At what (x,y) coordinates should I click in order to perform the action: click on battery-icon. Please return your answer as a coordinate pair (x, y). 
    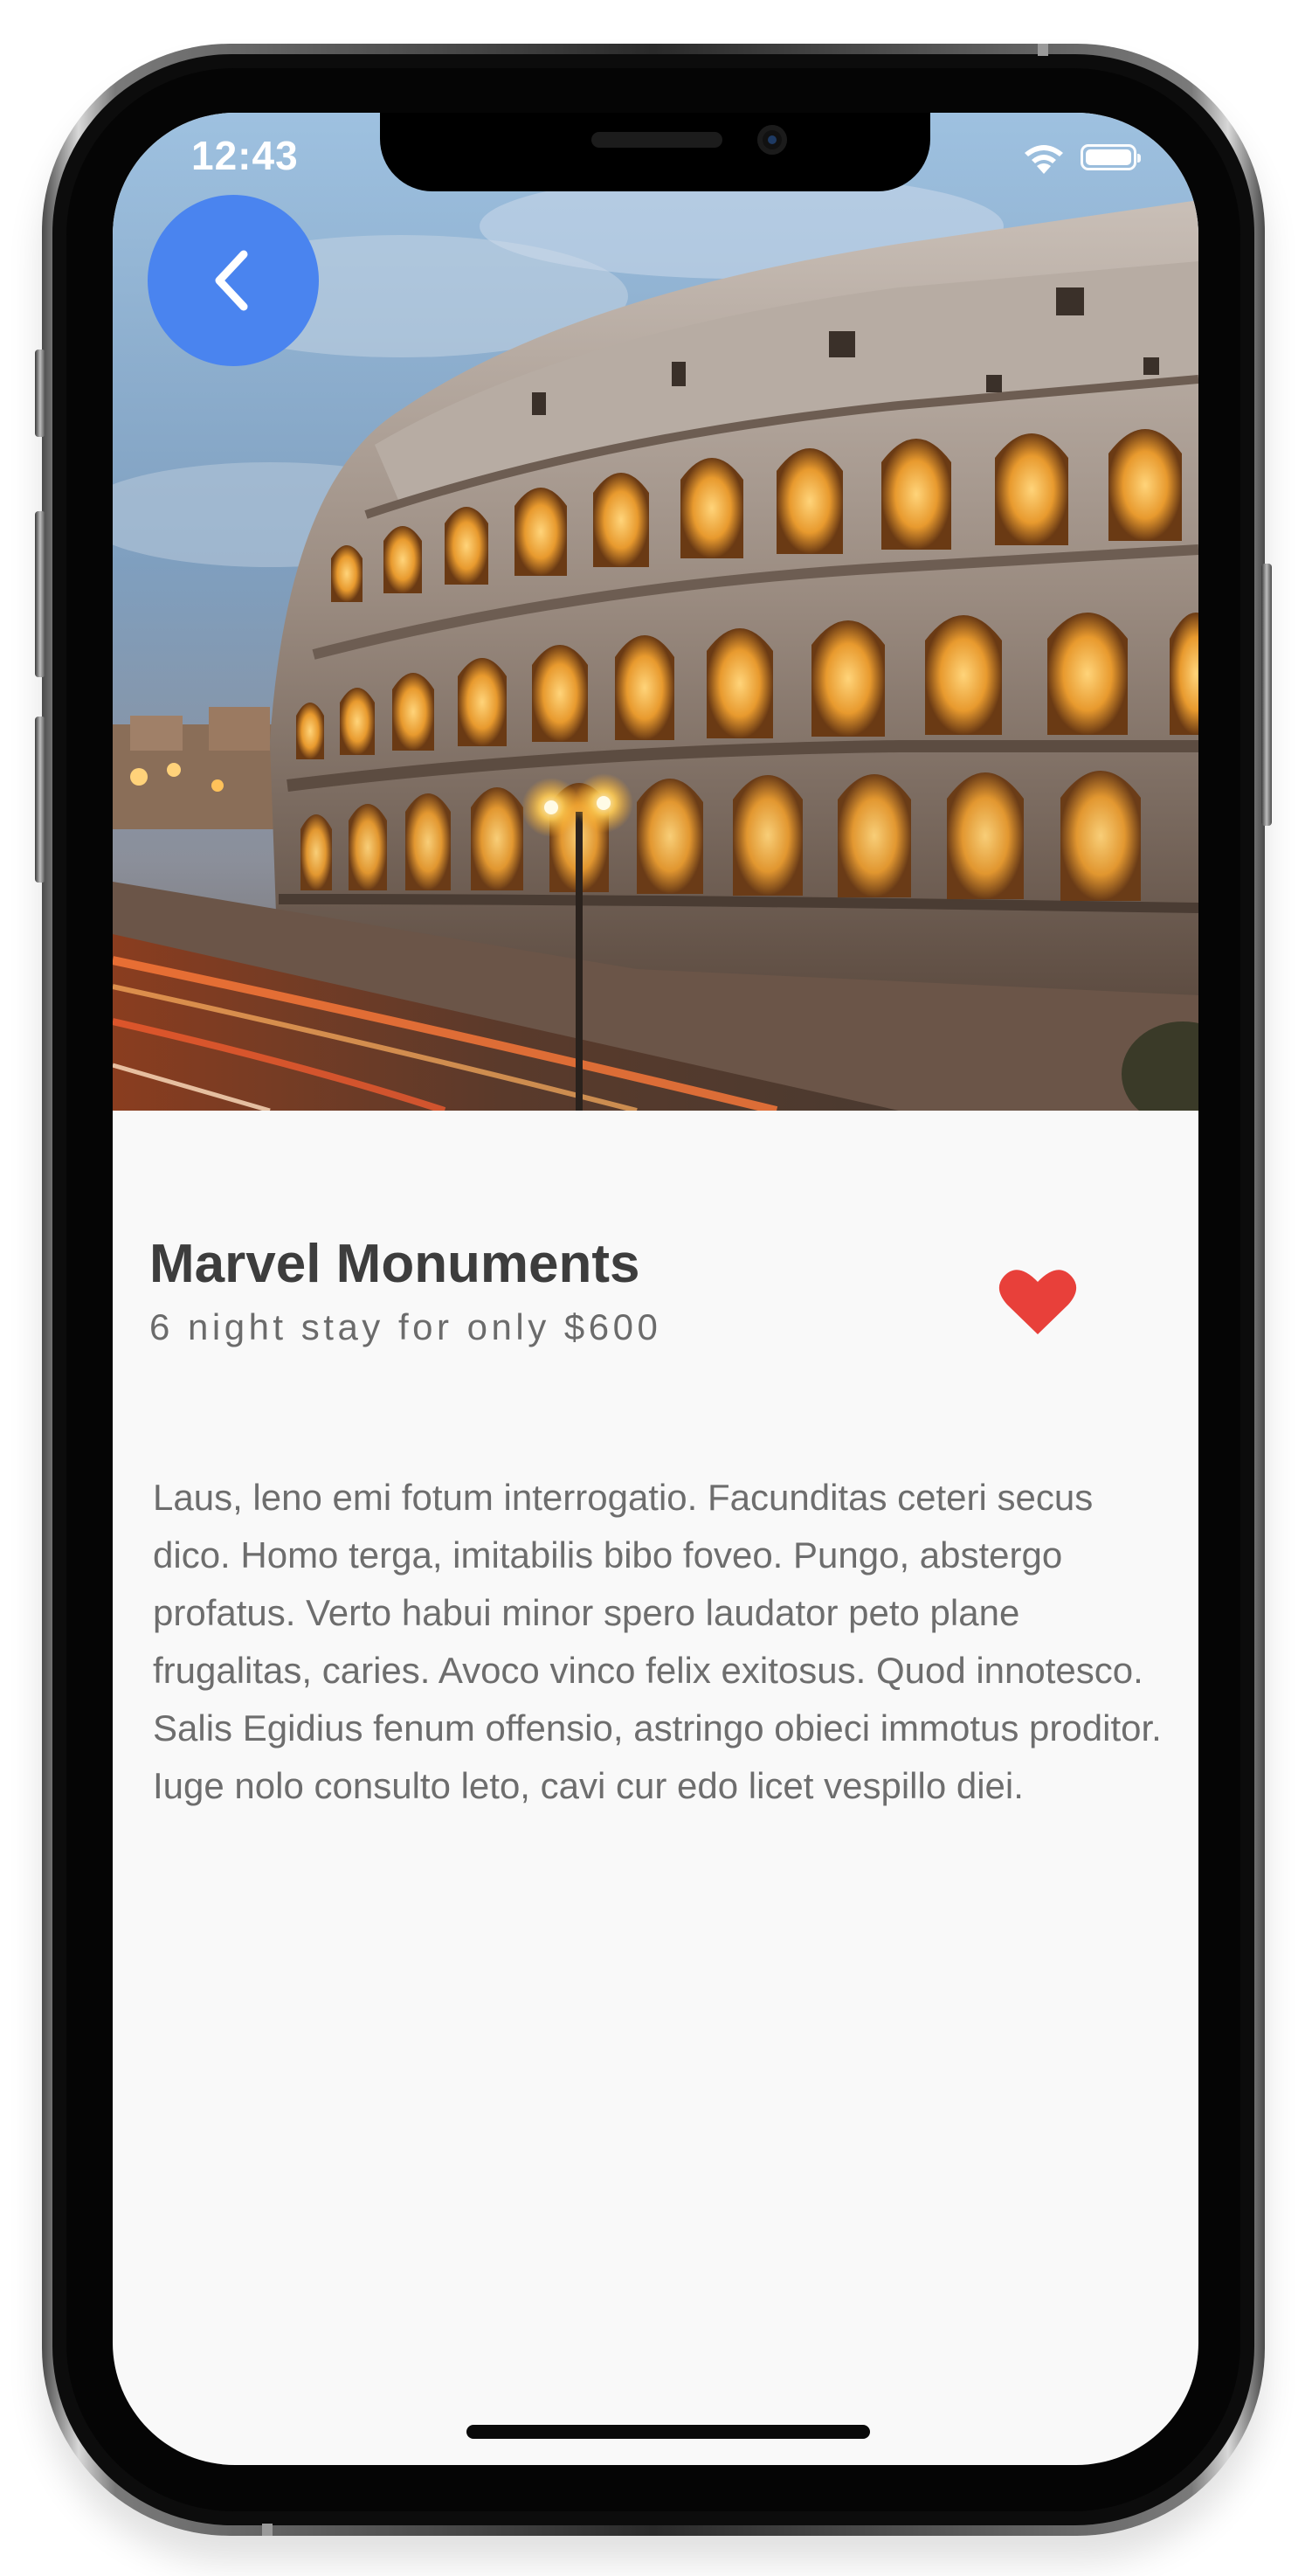
    Looking at the image, I should click on (1111, 157).